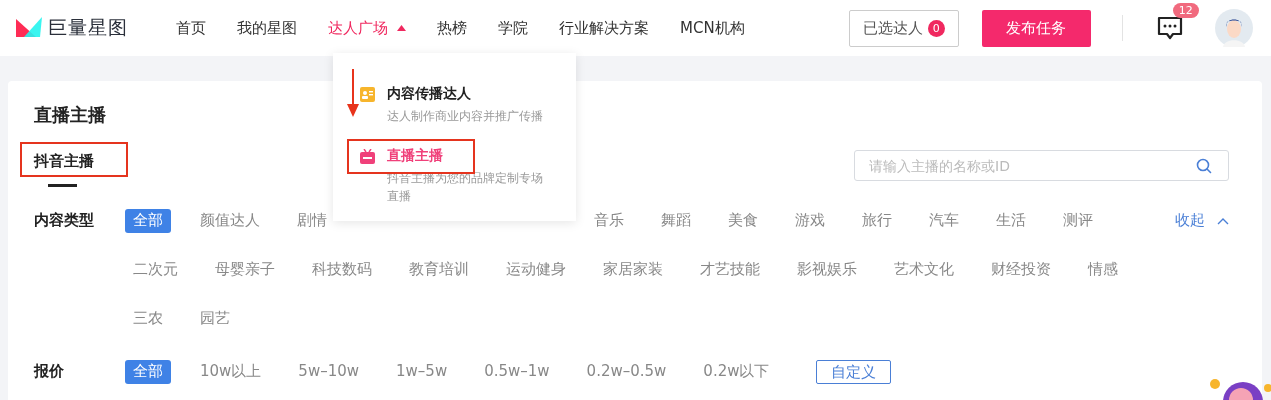 The image size is (1271, 400). What do you see at coordinates (329, 372) in the screenshot?
I see `filter-option: 5w–10w` at bounding box center [329, 372].